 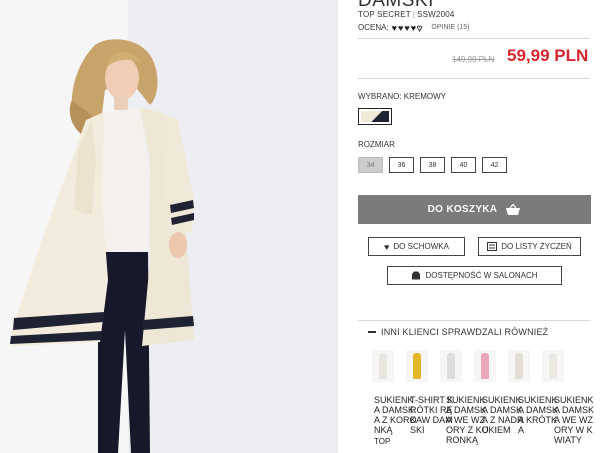 I want to click on basket-icon, so click(x=513, y=209).